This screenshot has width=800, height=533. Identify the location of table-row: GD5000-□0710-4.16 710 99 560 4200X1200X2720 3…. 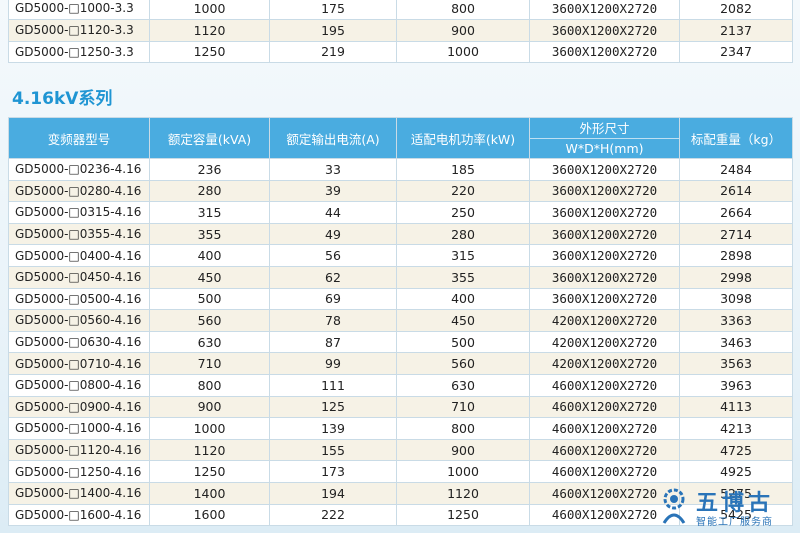
(400, 363).